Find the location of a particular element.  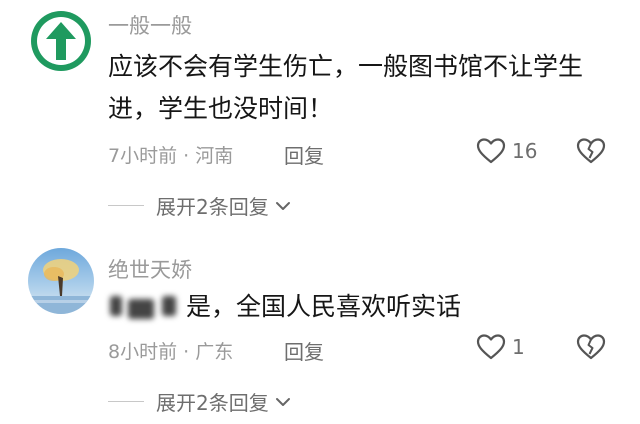

like-button: 16 is located at coordinates (506, 151).